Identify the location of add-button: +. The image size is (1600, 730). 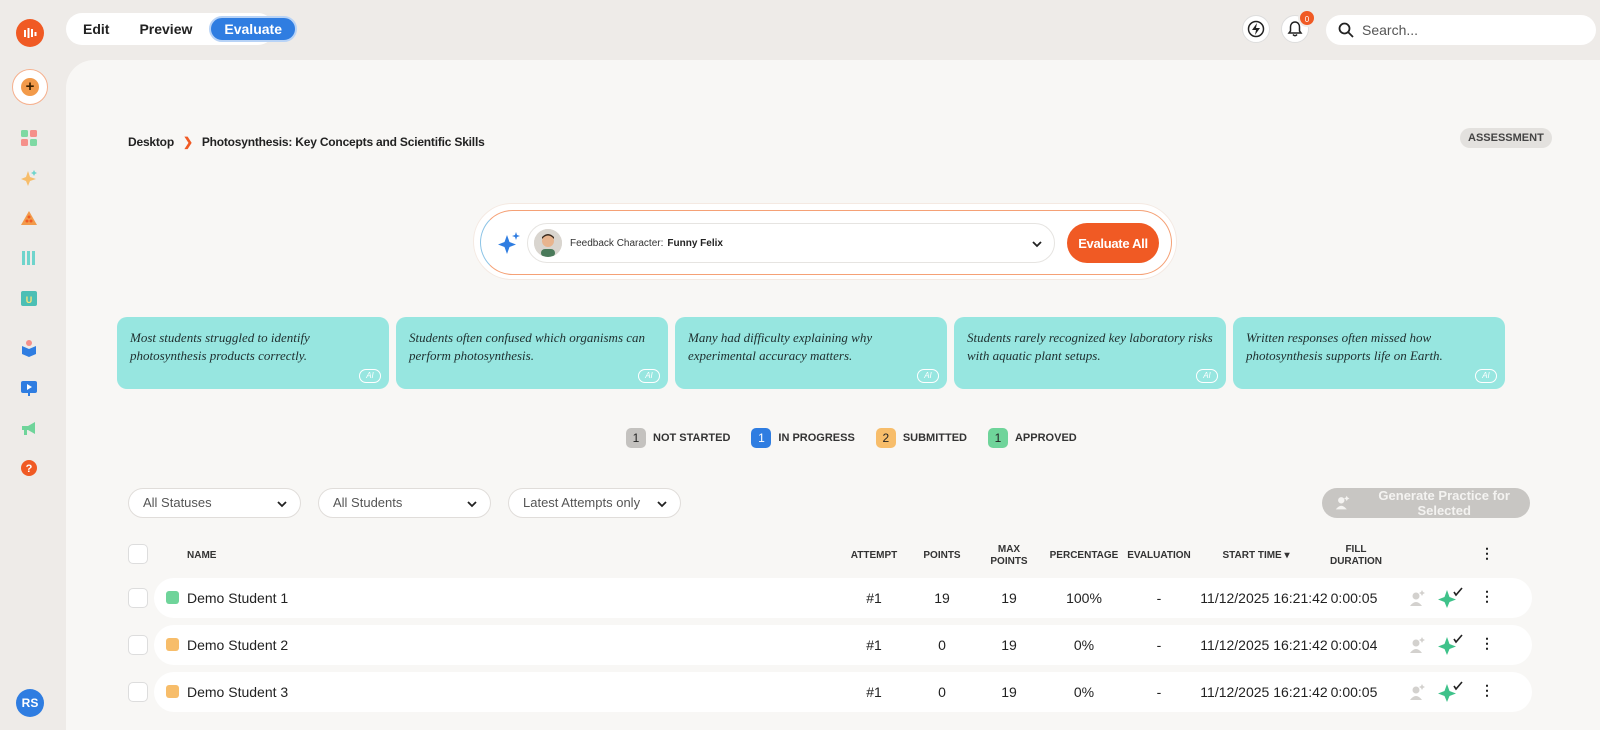
(30, 87).